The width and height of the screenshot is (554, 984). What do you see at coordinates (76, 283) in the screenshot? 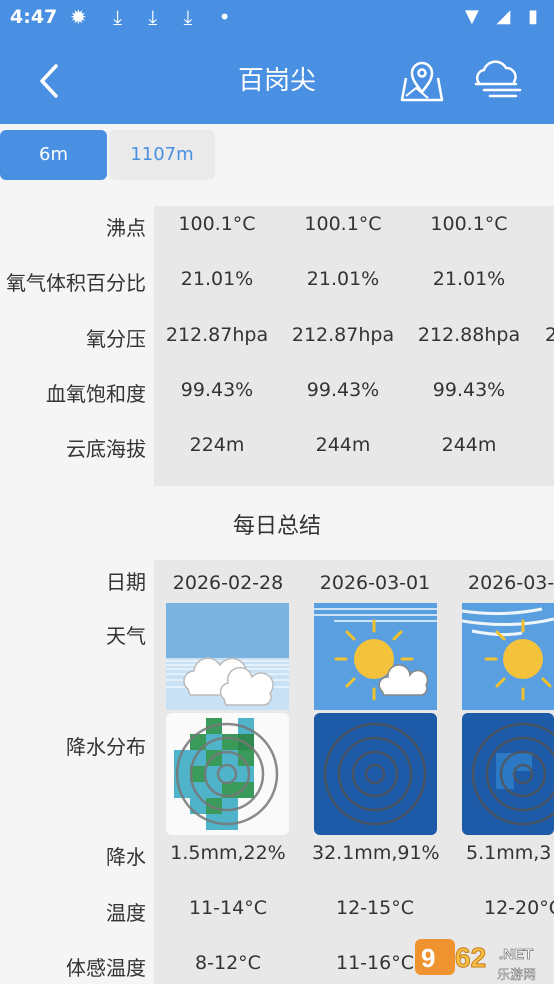
I see `oxygen-volume-label: 氧气体积百分比` at bounding box center [76, 283].